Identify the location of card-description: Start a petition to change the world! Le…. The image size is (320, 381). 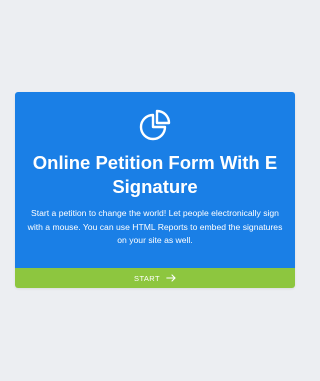
(155, 226).